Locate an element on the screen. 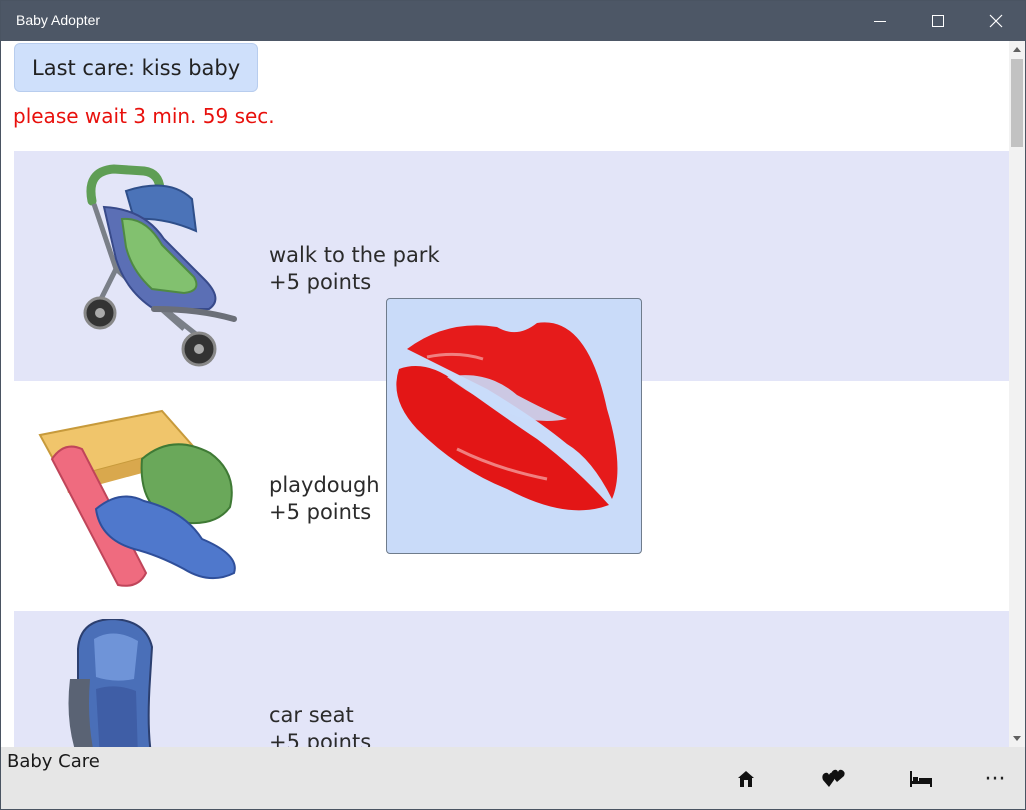 The width and height of the screenshot is (1026, 810). hearts-icon is located at coordinates (833, 778).